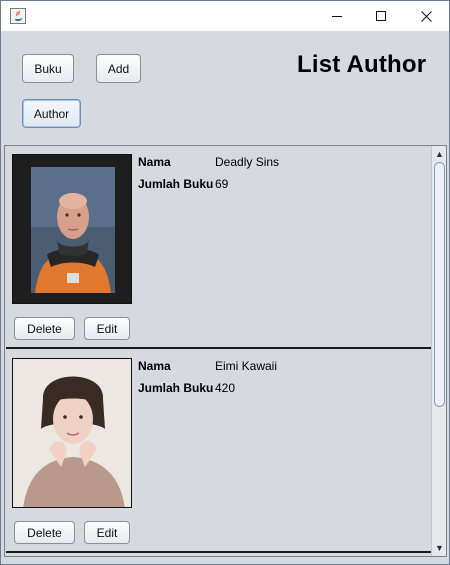 This screenshot has width=450, height=565. I want to click on maximize-icon, so click(380, 16).